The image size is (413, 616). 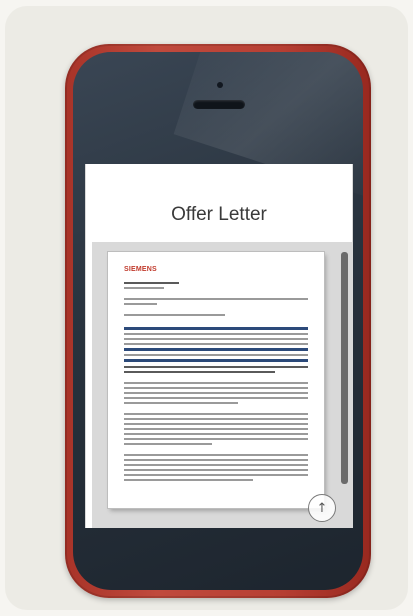 I want to click on arrow-up-icon: ↑, so click(x=322, y=508).